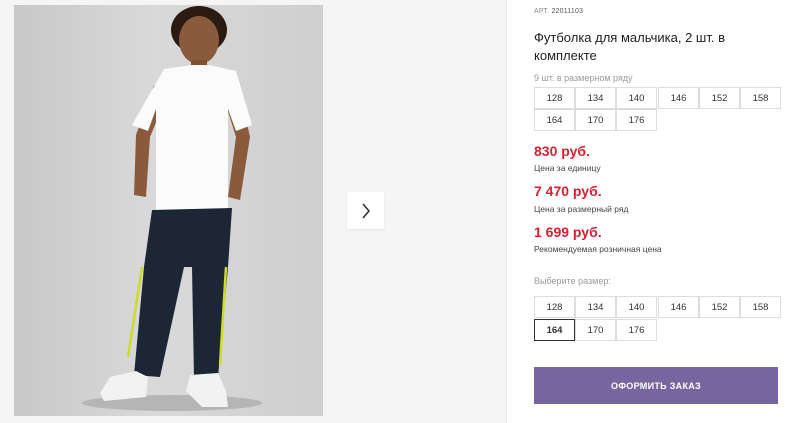  Describe the element at coordinates (629, 46) in the screenshot. I see `product-title: Футболка для мальчика, 2 шт. в комплекте` at that location.